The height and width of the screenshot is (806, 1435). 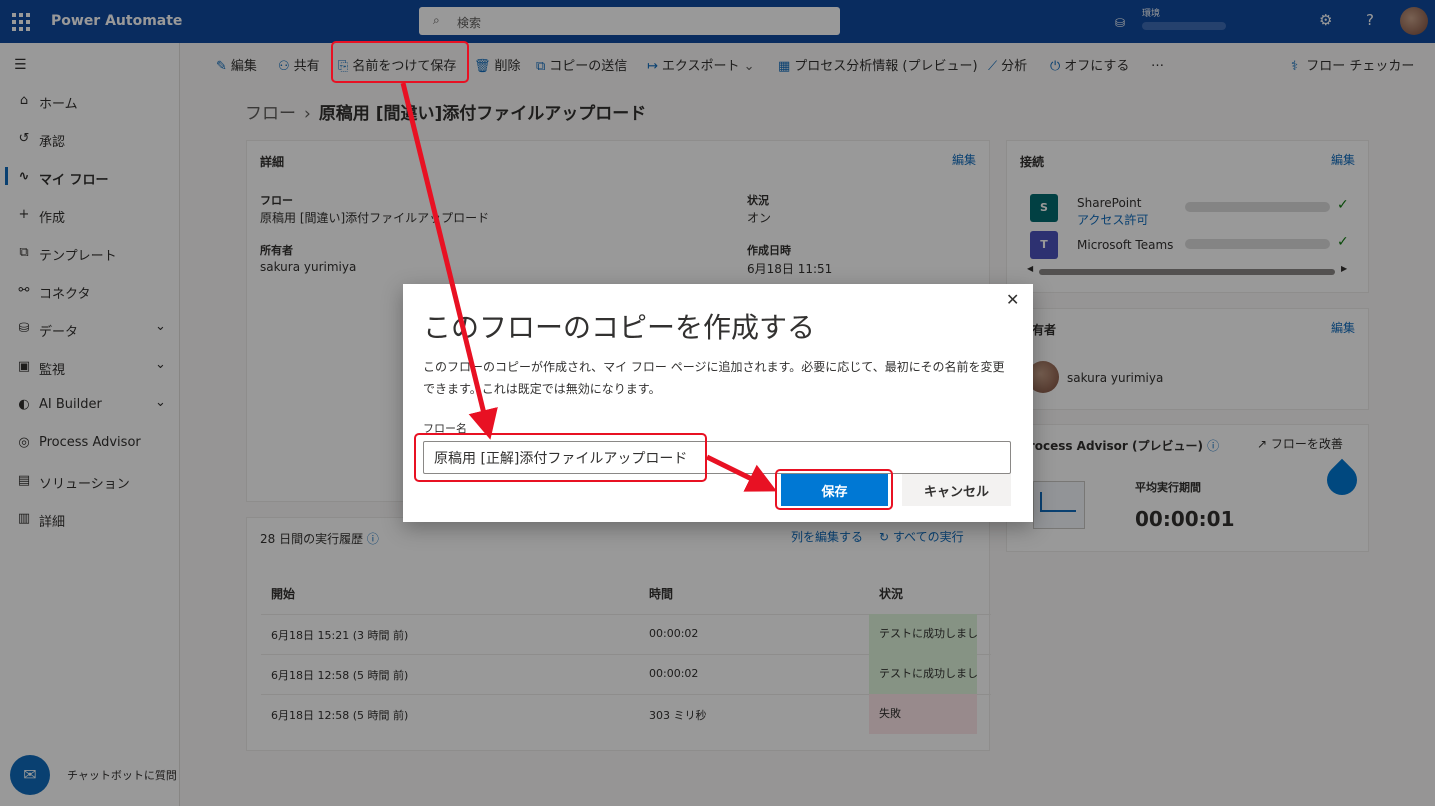 I want to click on arrow-to-input, so click(x=449, y=261).